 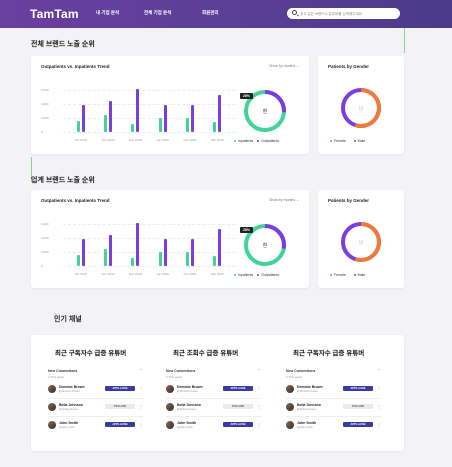 What do you see at coordinates (162, 140) in the screenshot?
I see `x-tick-label: Jan 2020` at bounding box center [162, 140].